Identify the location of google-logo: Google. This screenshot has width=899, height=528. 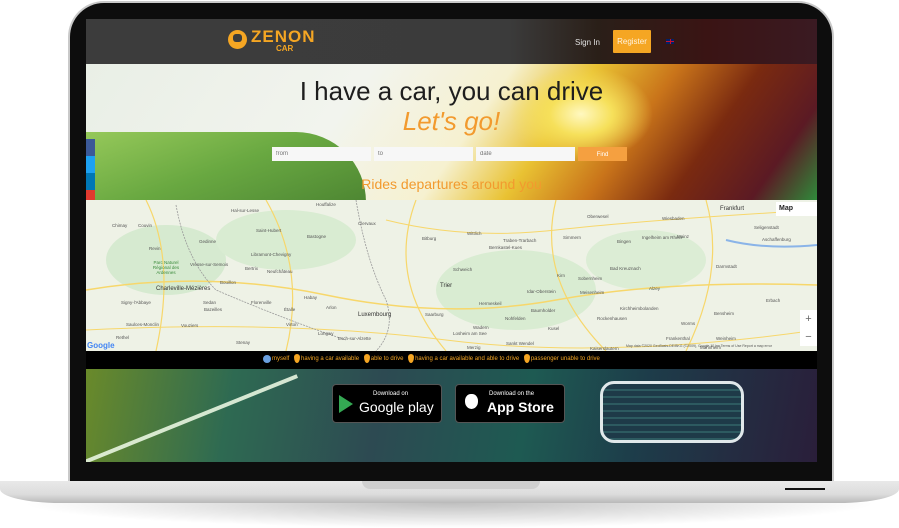
(101, 345).